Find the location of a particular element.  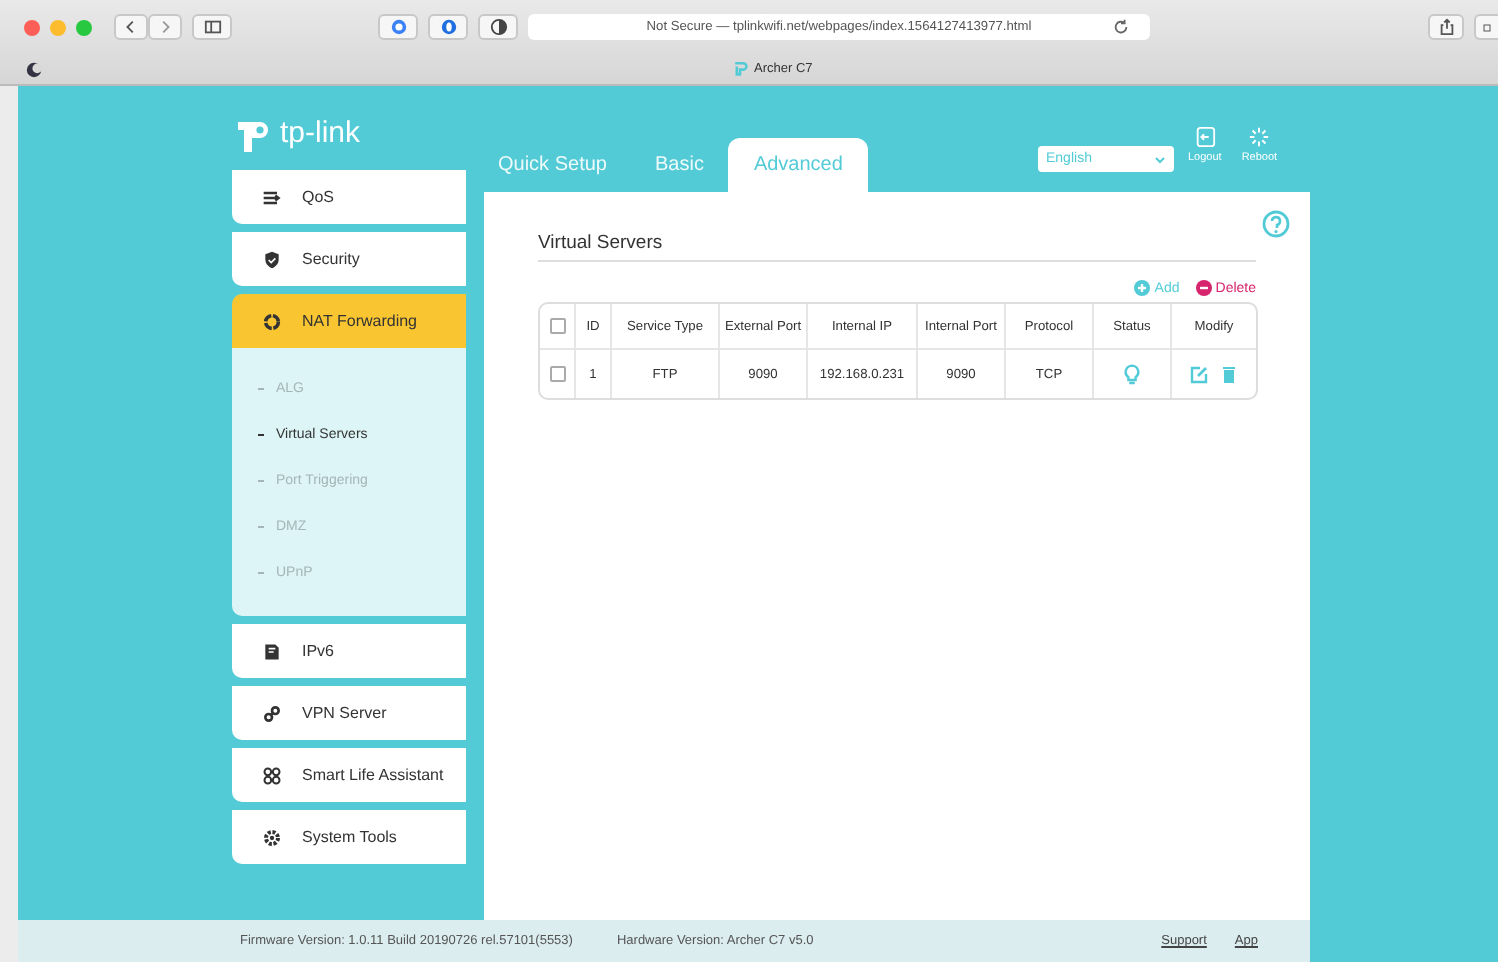

trash-icon is located at coordinates (1229, 374).